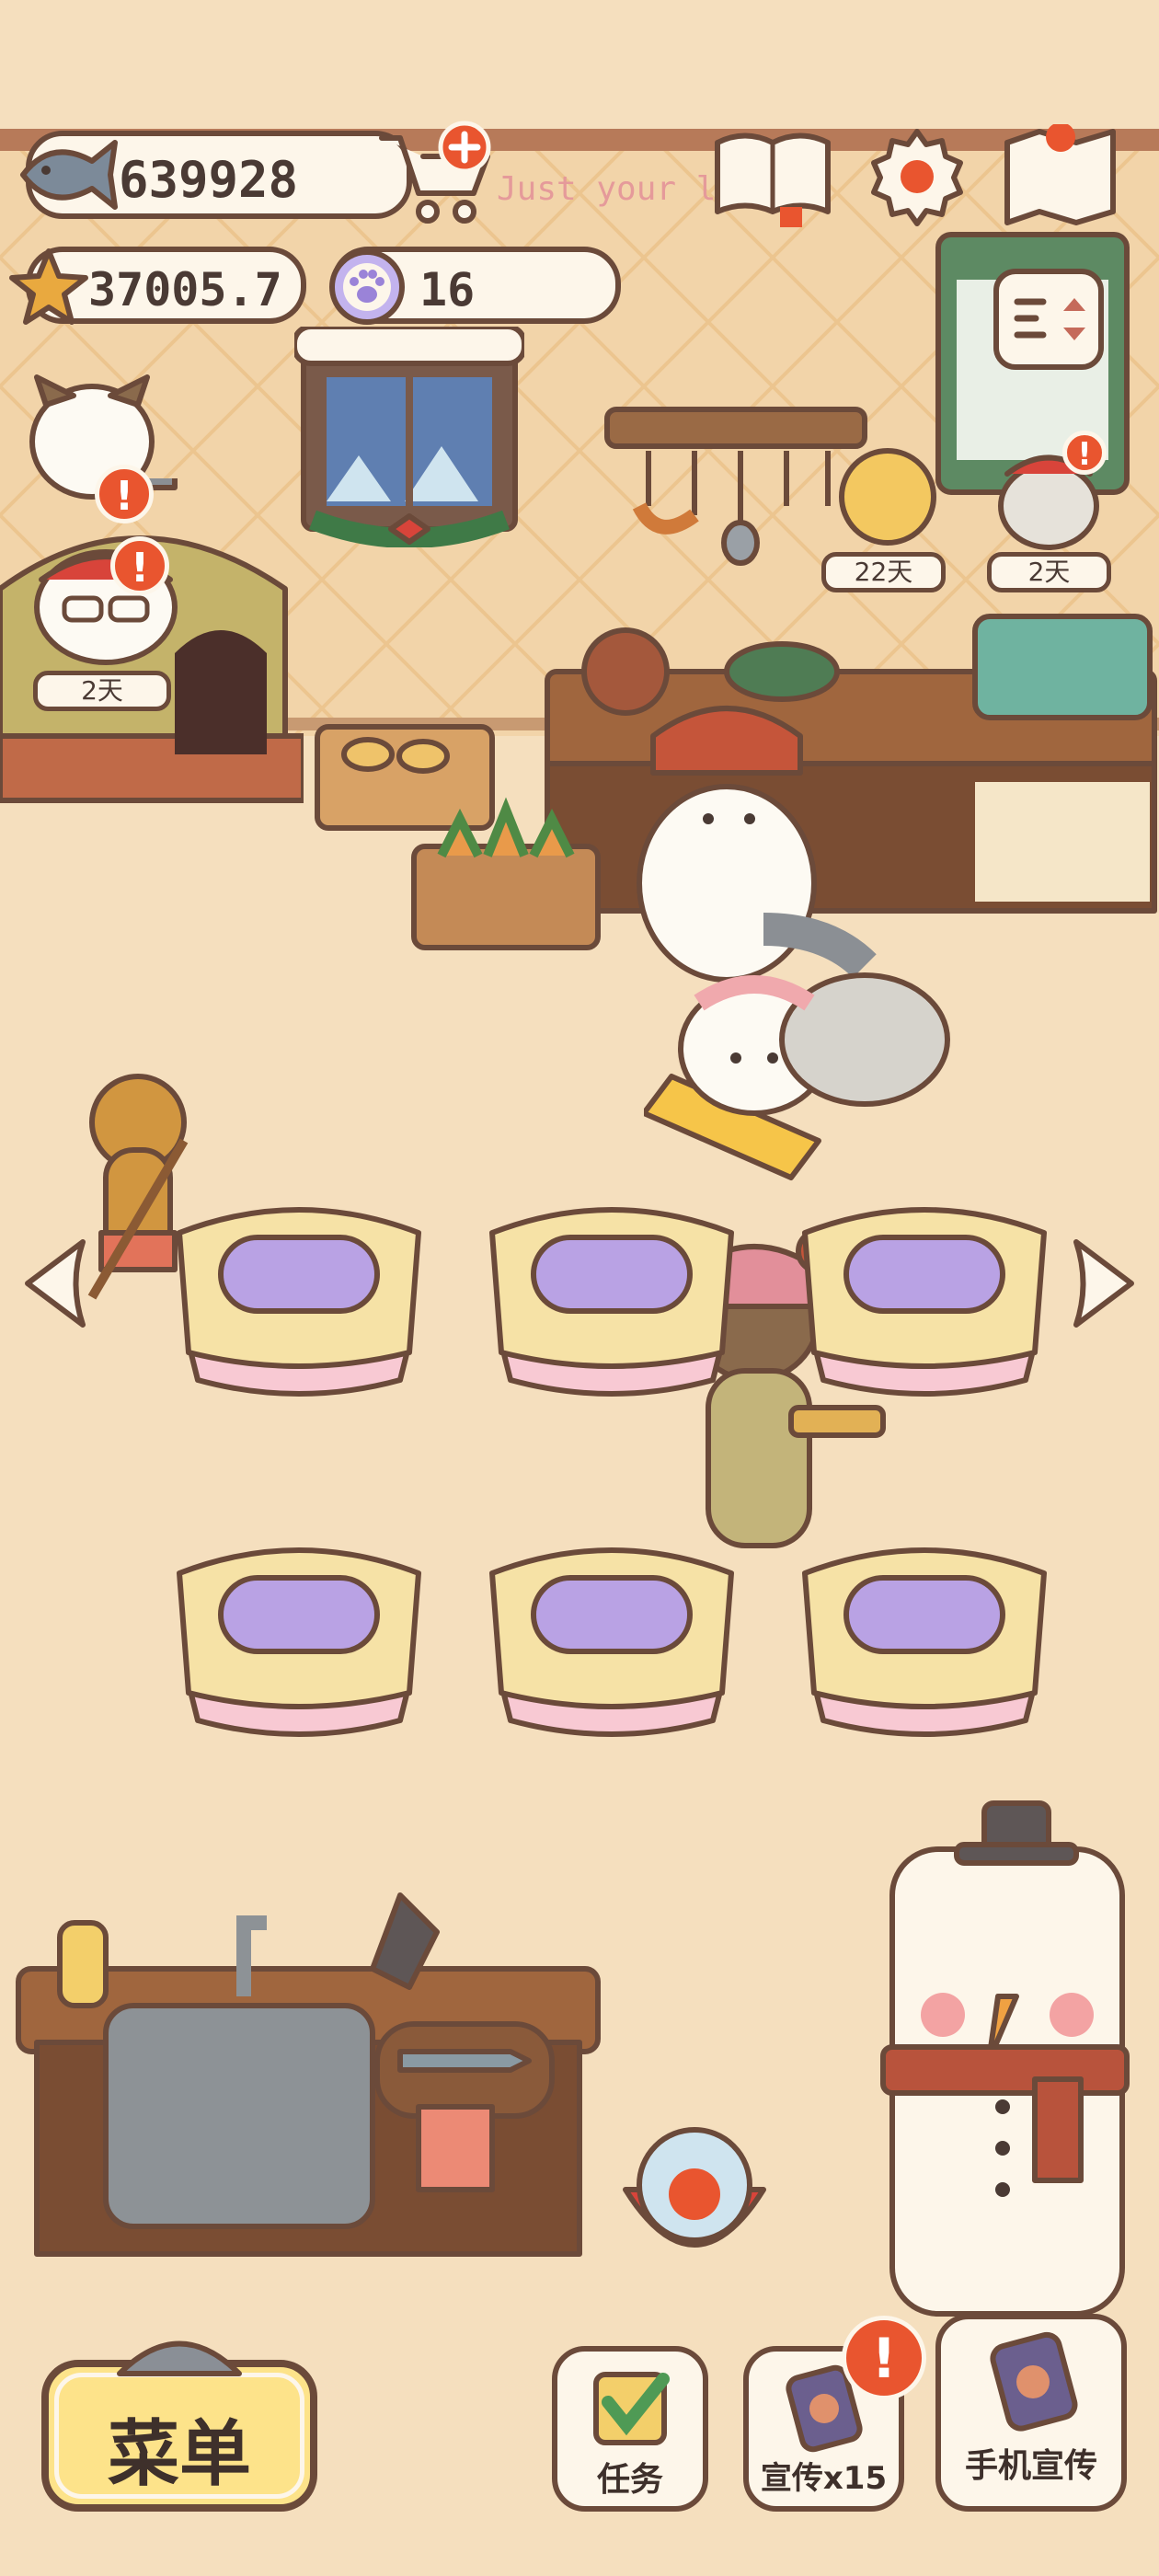 The width and height of the screenshot is (1159, 2576). I want to click on sink-station, so click(308, 2060).